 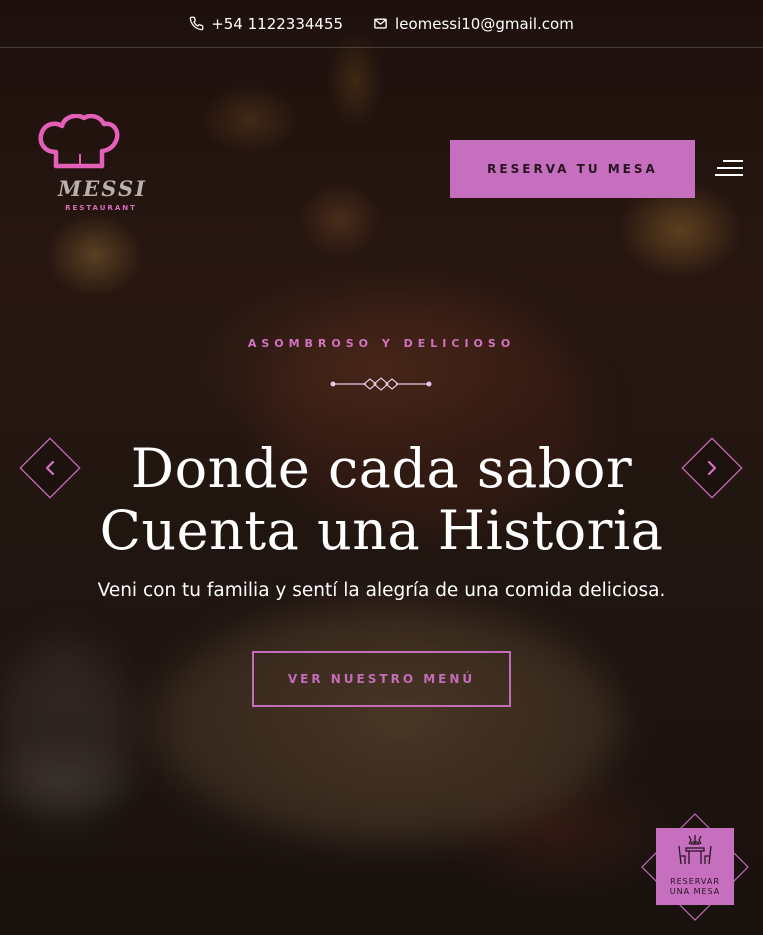 What do you see at coordinates (695, 850) in the screenshot?
I see `dining-table-icon` at bounding box center [695, 850].